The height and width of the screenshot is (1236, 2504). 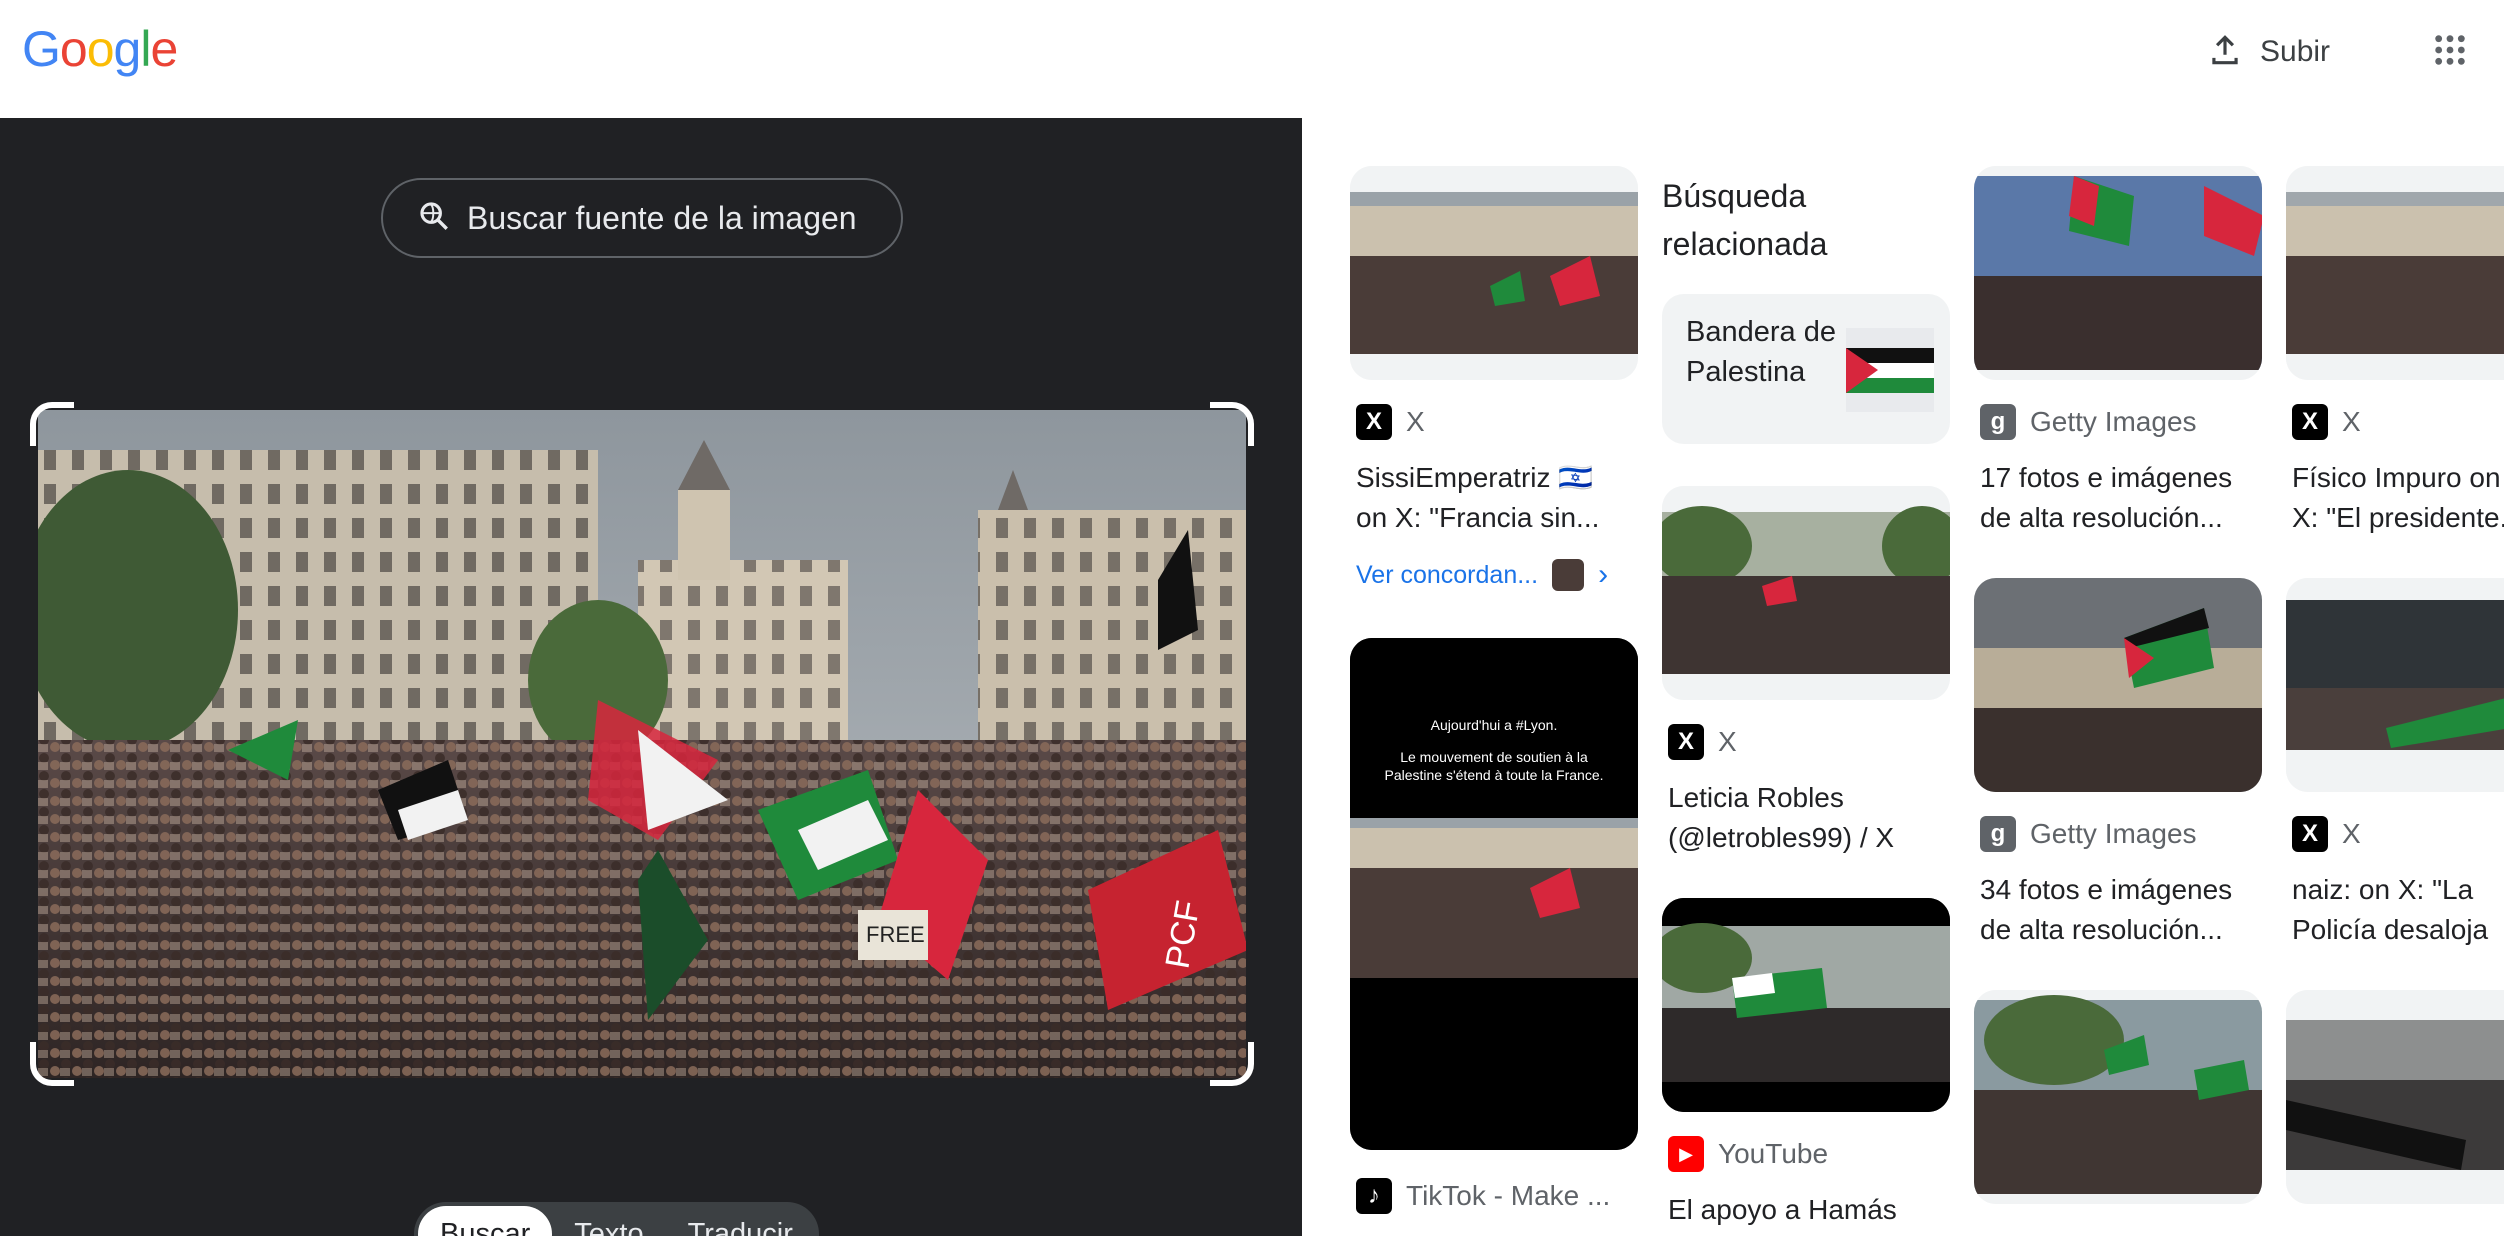 I want to click on google-logo: Google, so click(x=100, y=49).